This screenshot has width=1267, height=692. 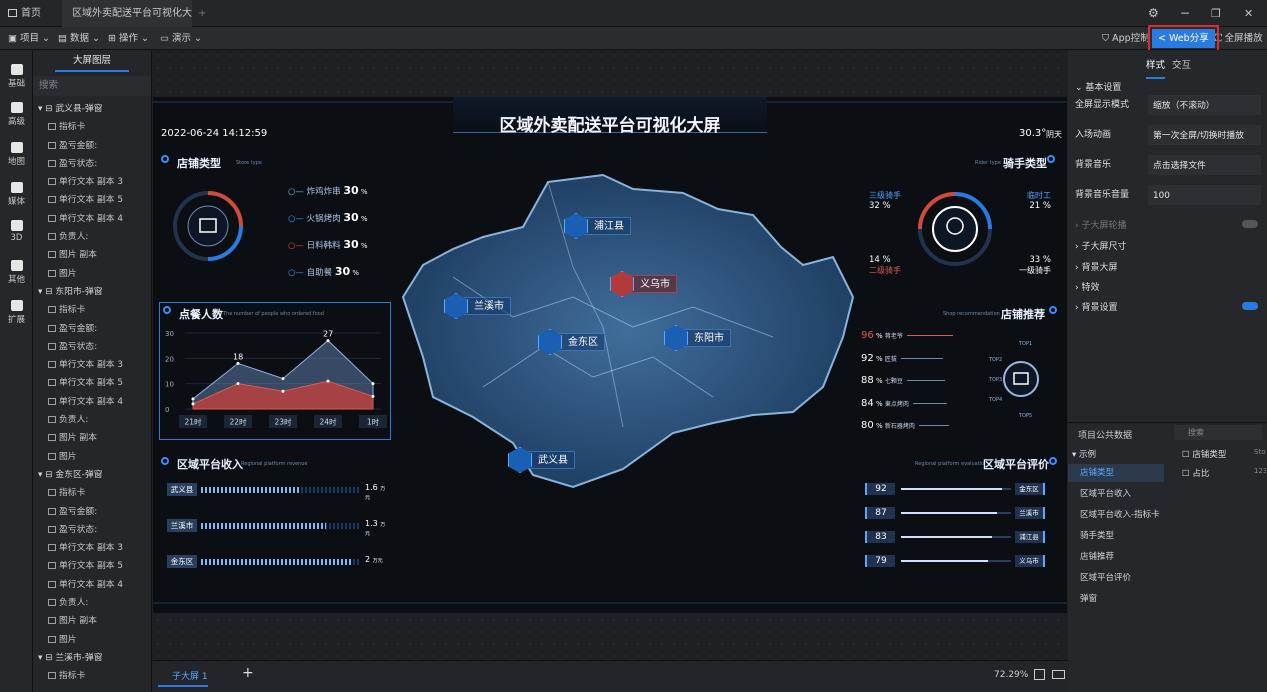 I want to click on section-effects: › 特效, so click(x=1087, y=286).